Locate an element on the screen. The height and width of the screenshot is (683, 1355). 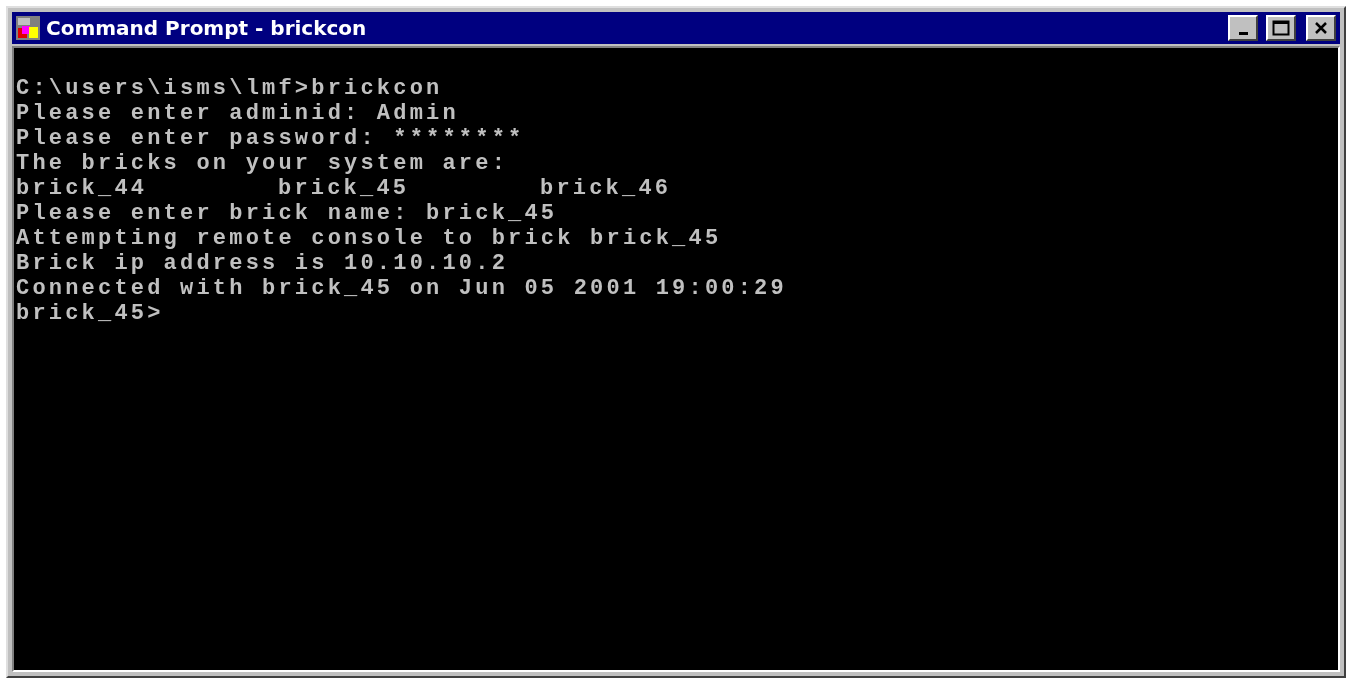
console-column-entry: brick_46 is located at coordinates (606, 188).